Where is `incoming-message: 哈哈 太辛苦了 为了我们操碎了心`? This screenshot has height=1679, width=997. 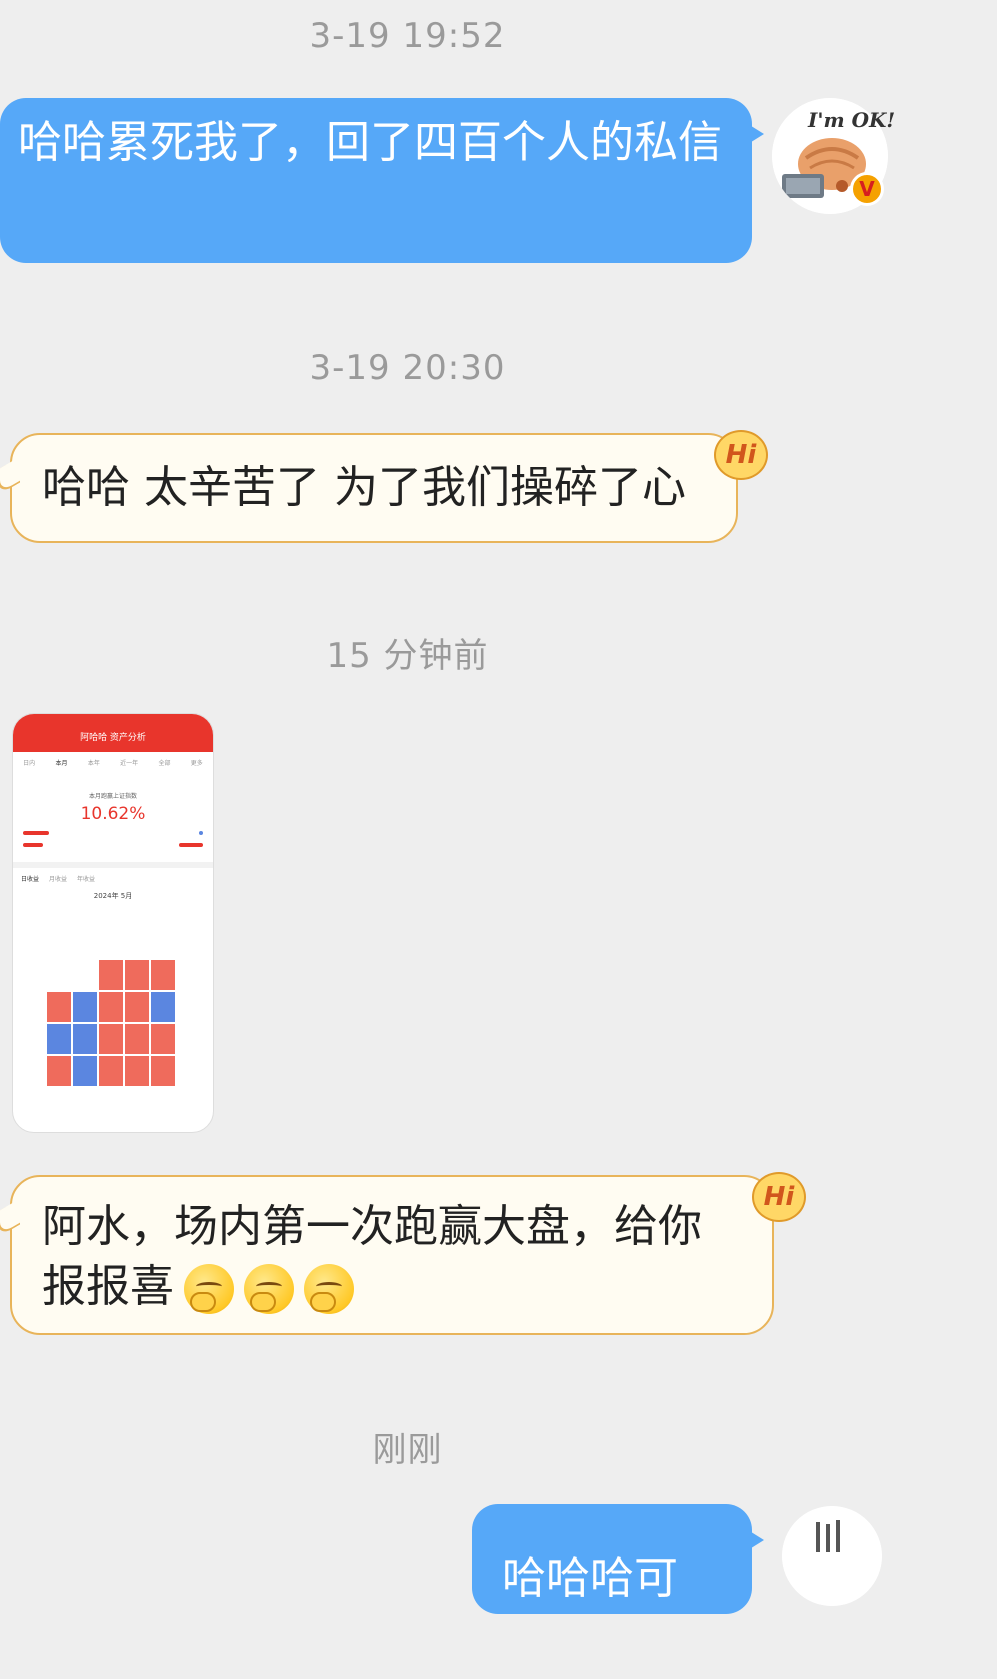 incoming-message: 哈哈 太辛苦了 为了我们操碎了心 is located at coordinates (369, 488).